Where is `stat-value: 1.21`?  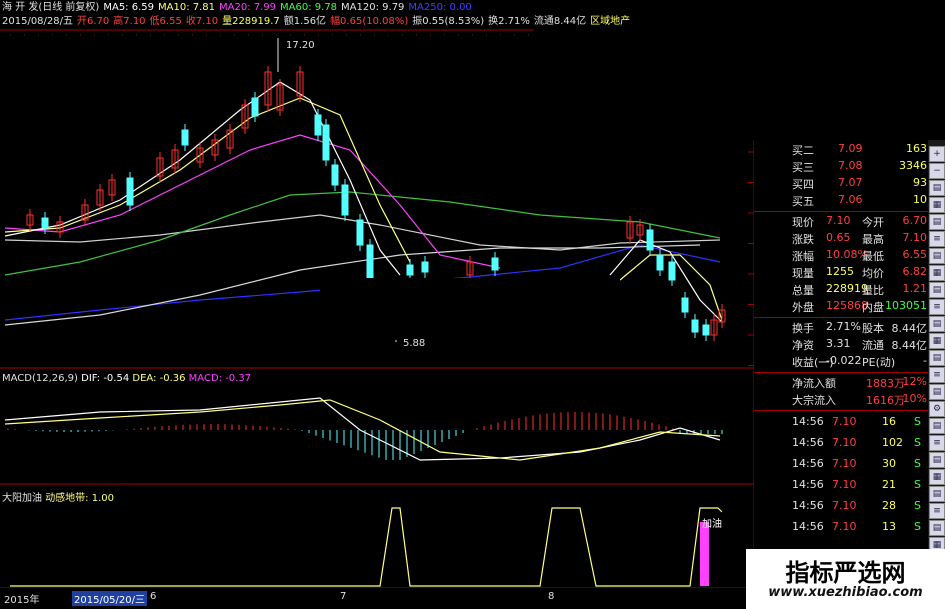 stat-value: 1.21 is located at coordinates (915, 288).